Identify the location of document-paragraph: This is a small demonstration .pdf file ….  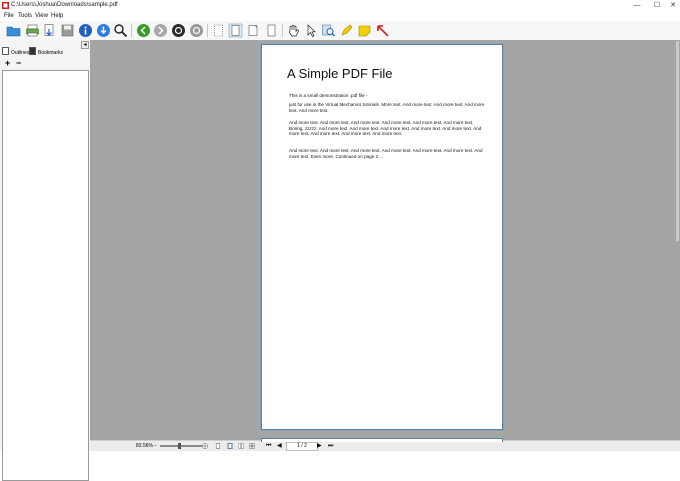
(328, 95).